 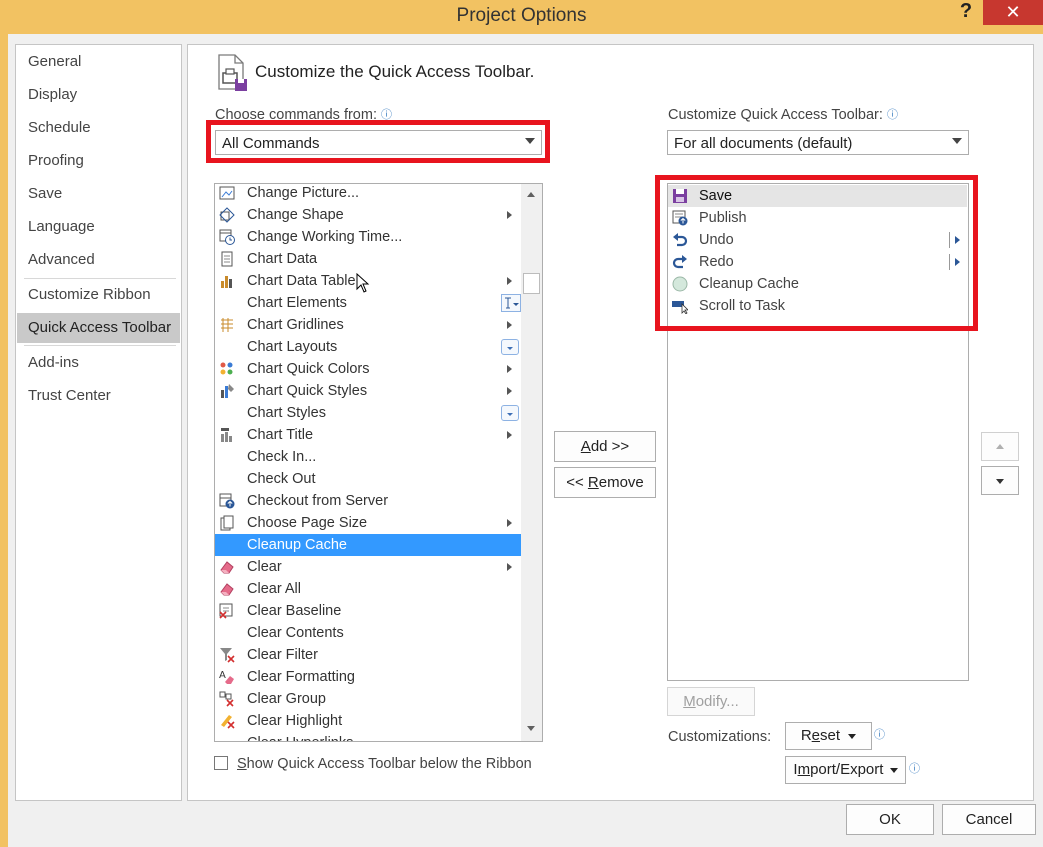 I want to click on choose-commands-dropdown: All Commands, so click(x=378, y=142).